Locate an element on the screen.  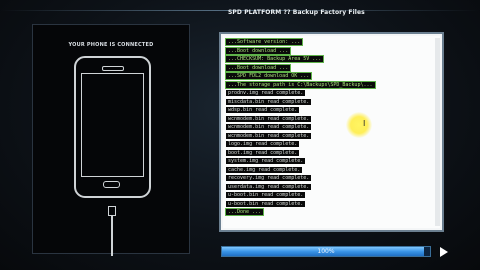
log-line: cache.img read complete. is located at coordinates (300, 170).